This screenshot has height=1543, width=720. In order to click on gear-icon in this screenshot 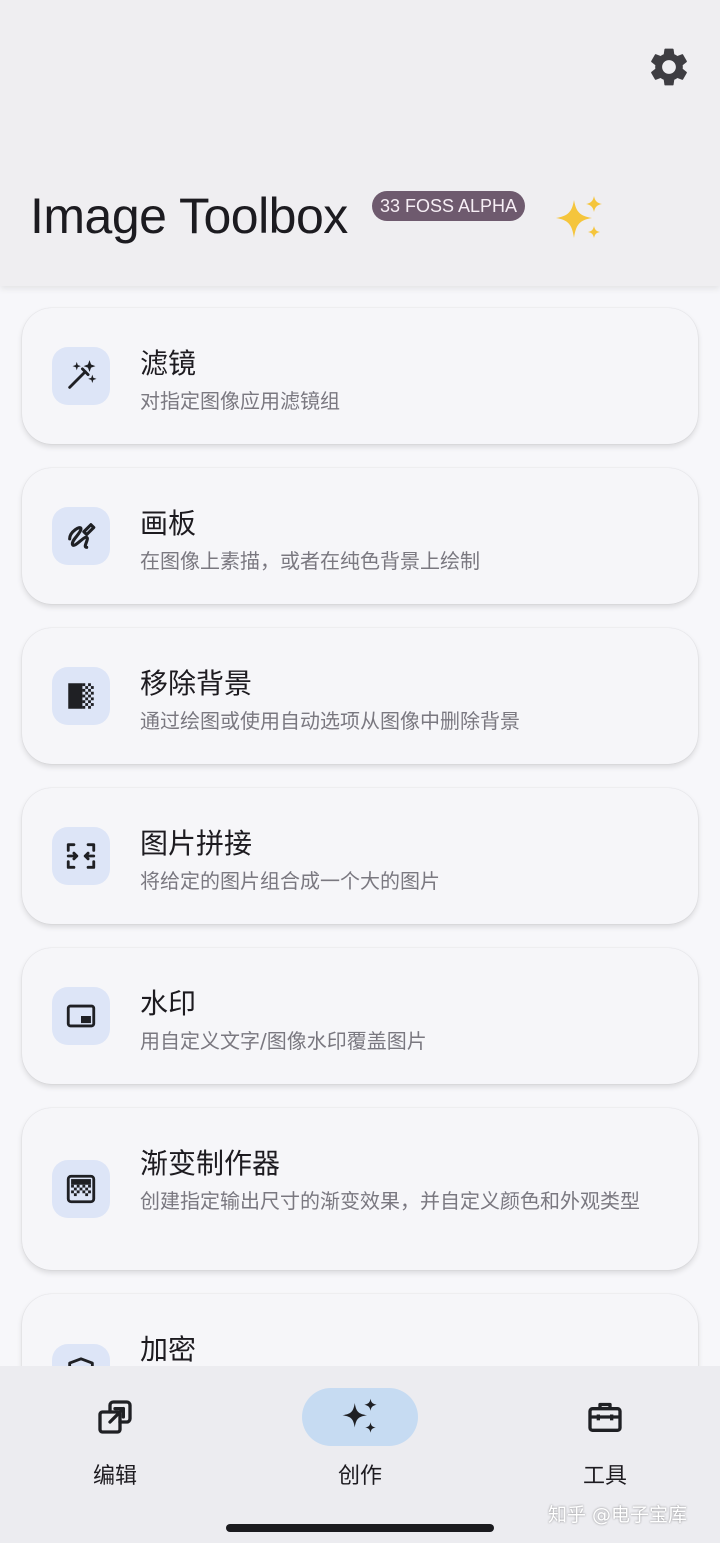, I will do `click(669, 67)`.